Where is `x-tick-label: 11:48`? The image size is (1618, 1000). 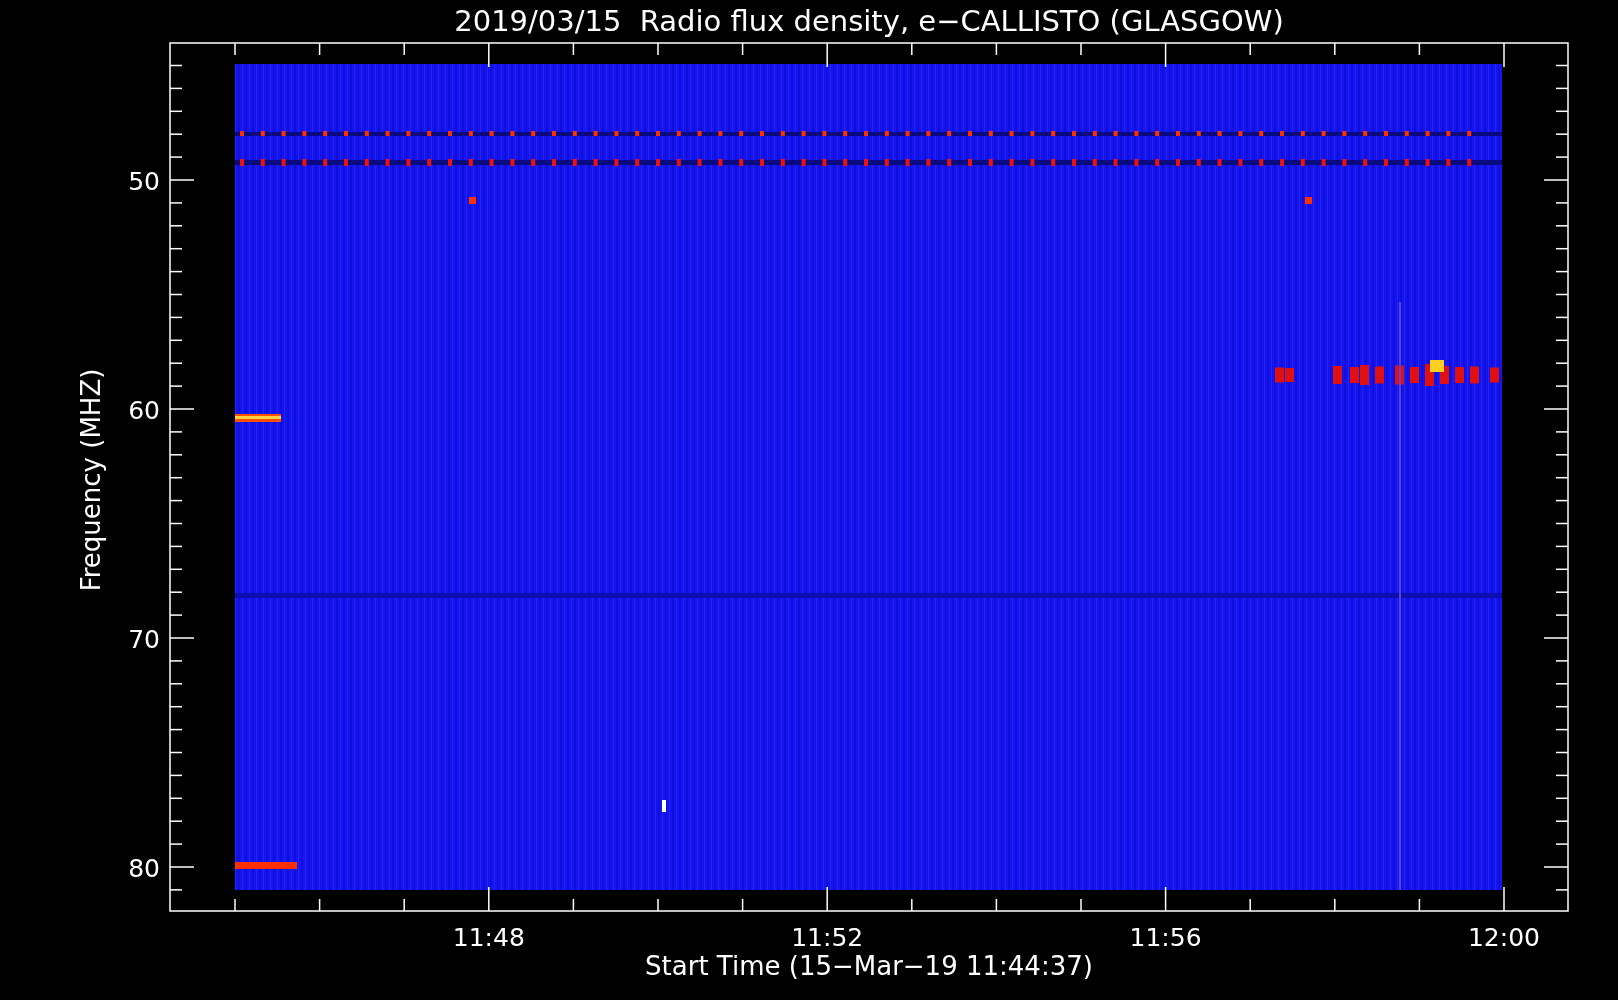 x-tick-label: 11:48 is located at coordinates (488, 937).